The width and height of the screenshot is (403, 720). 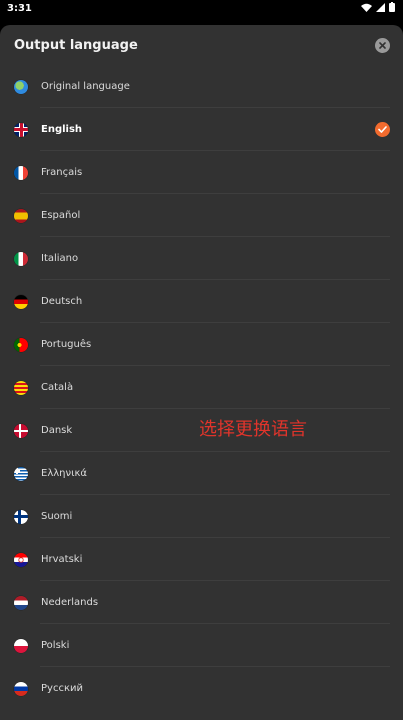 I want to click on wifi-icon, so click(x=366, y=7).